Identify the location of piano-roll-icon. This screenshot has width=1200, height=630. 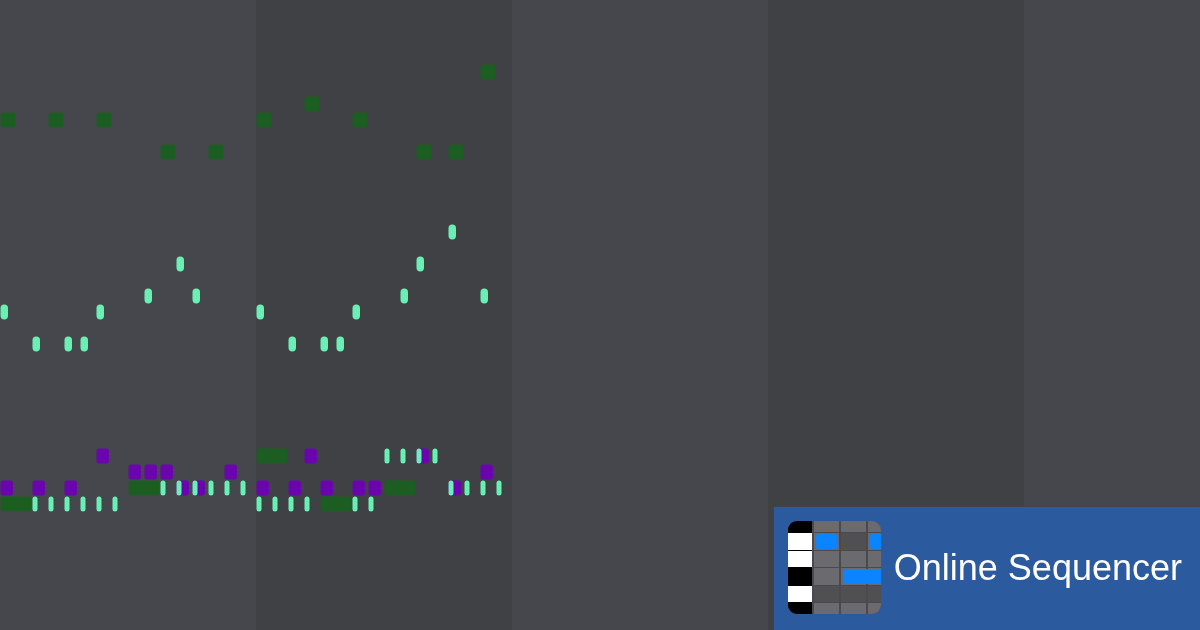
(834, 567).